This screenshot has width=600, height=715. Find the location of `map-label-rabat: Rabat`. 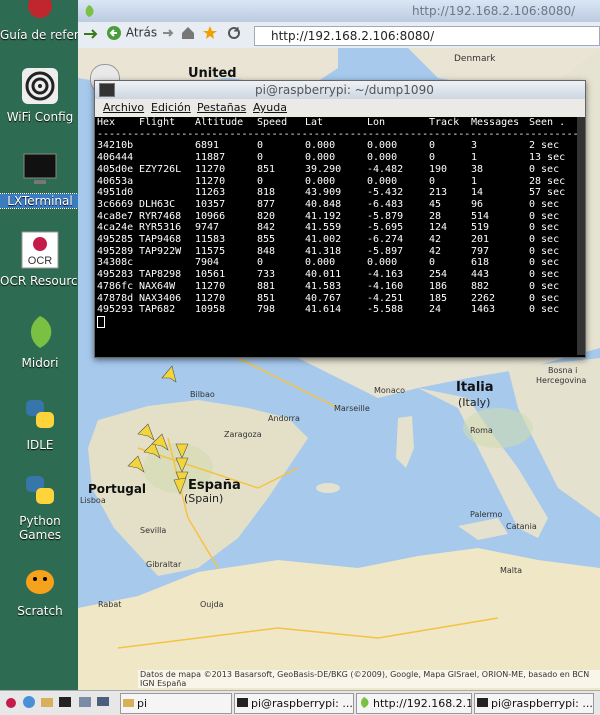

map-label-rabat: Rabat is located at coordinates (110, 604).